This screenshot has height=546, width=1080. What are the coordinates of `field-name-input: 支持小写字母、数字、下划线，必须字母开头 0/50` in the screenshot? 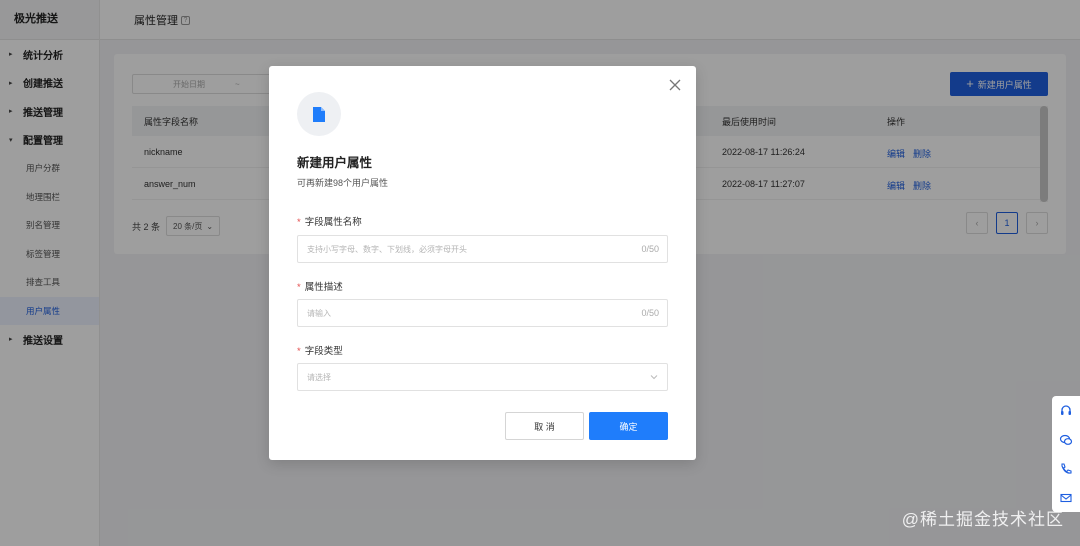 It's located at (482, 249).